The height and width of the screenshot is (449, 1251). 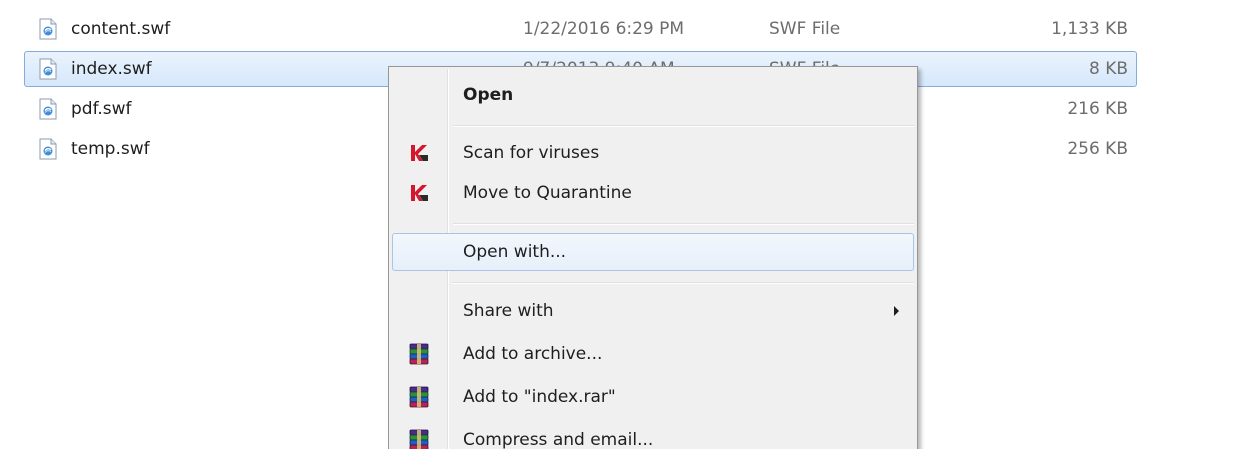 What do you see at coordinates (488, 95) in the screenshot?
I see `menu-item-label: Open` at bounding box center [488, 95].